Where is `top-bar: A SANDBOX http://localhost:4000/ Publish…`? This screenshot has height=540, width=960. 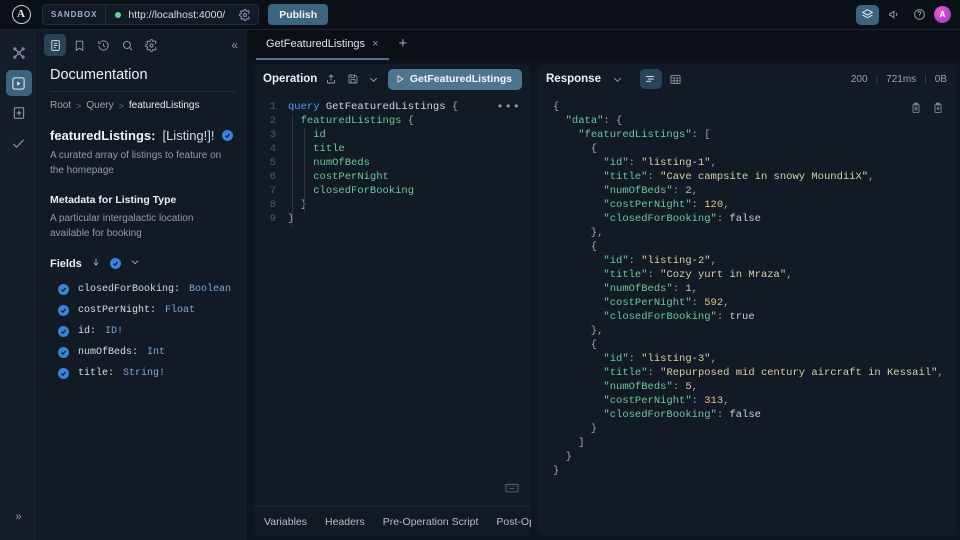
top-bar: A SANDBOX http://localhost:4000/ Publish… is located at coordinates (480, 15).